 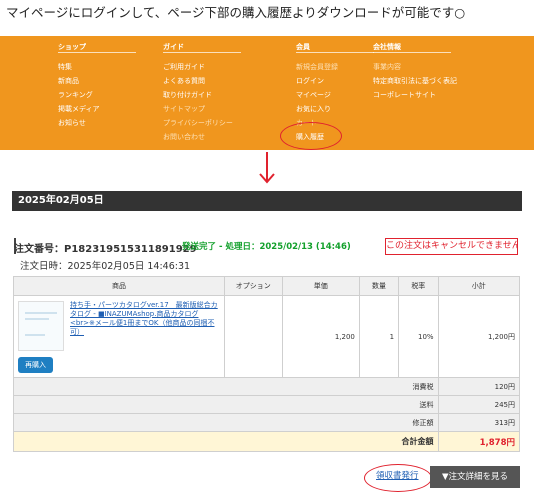 I want to click on order-status: 発送完了 - 処理日：2025/02/13 (14:46), so click(x=266, y=247).